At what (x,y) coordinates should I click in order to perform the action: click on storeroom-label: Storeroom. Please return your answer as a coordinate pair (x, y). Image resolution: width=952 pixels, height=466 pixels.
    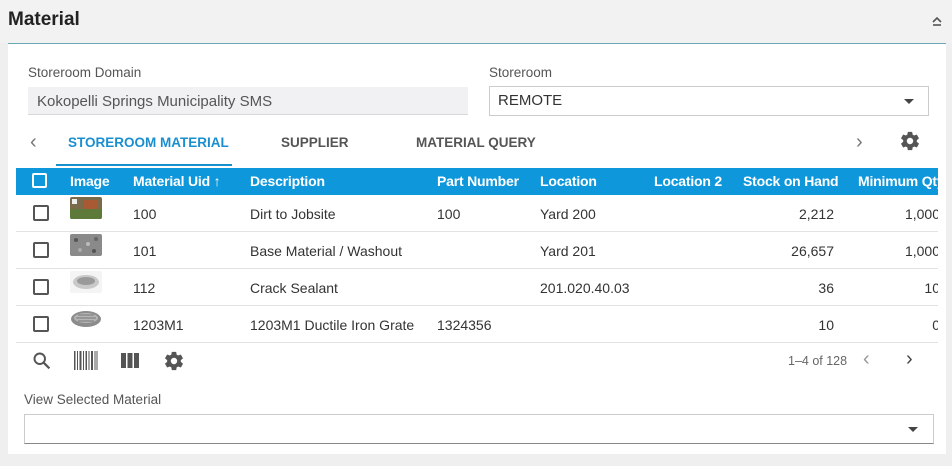
    Looking at the image, I should click on (521, 72).